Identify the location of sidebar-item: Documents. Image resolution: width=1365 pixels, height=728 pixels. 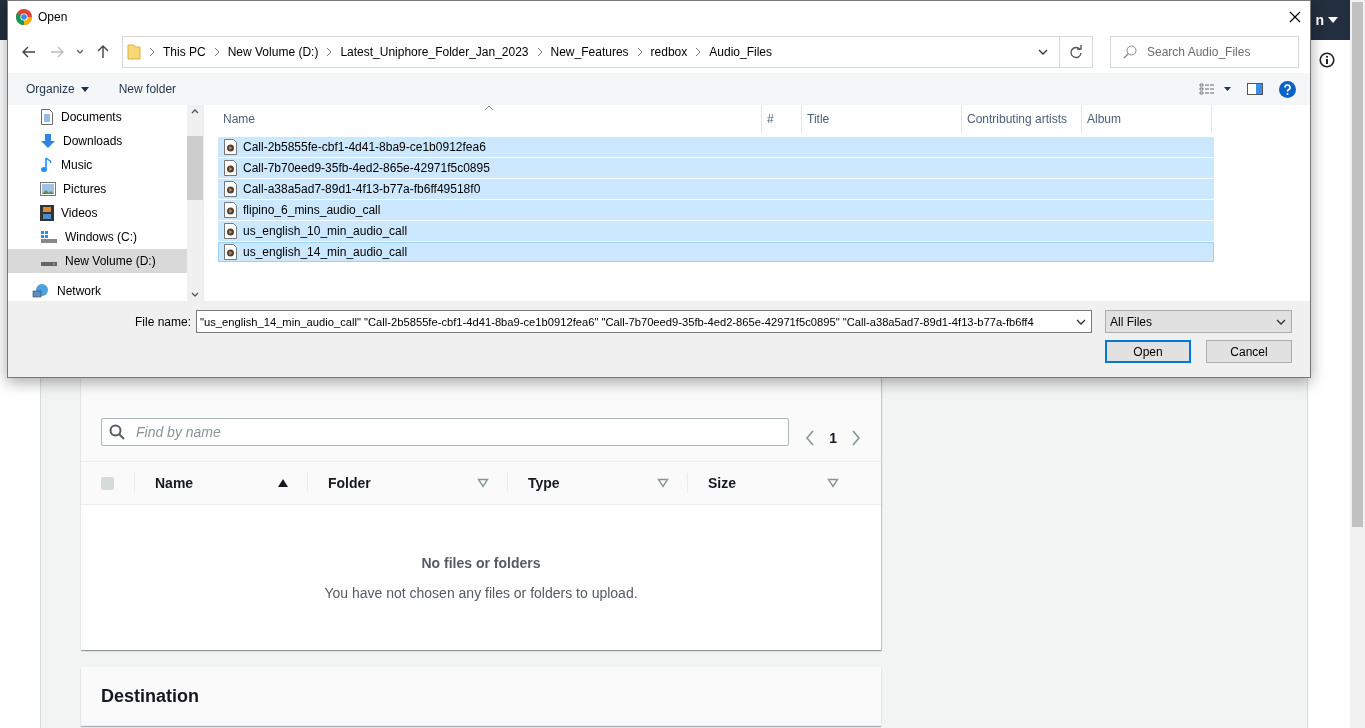
(97, 117).